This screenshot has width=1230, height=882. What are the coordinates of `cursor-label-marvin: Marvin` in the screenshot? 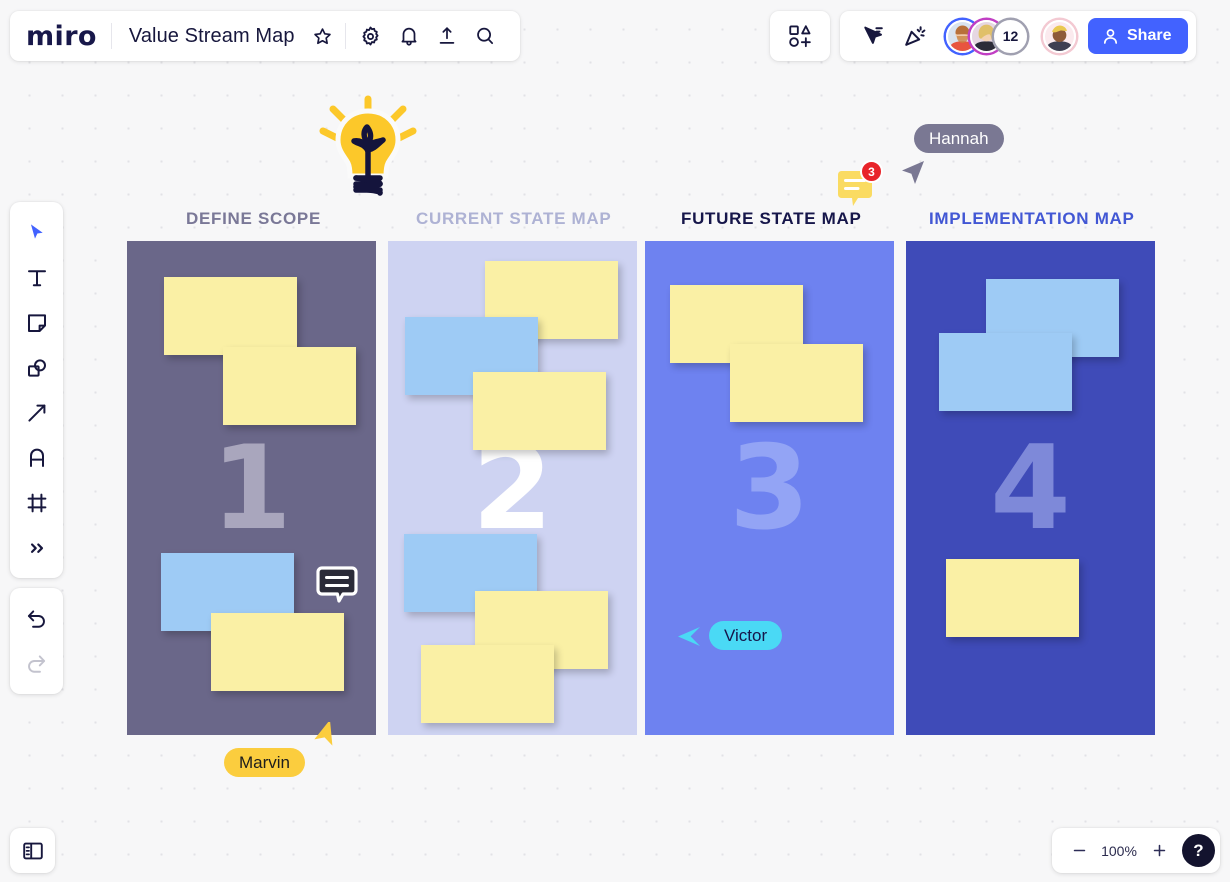 It's located at (265, 762).